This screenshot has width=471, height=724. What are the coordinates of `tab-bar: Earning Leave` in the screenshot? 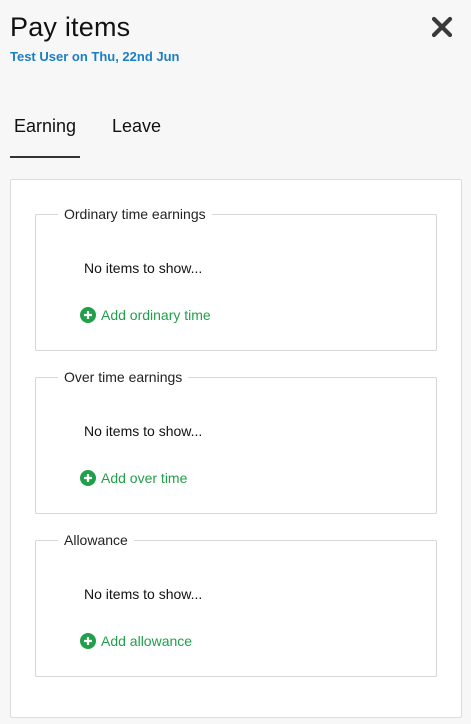 It's located at (87, 131).